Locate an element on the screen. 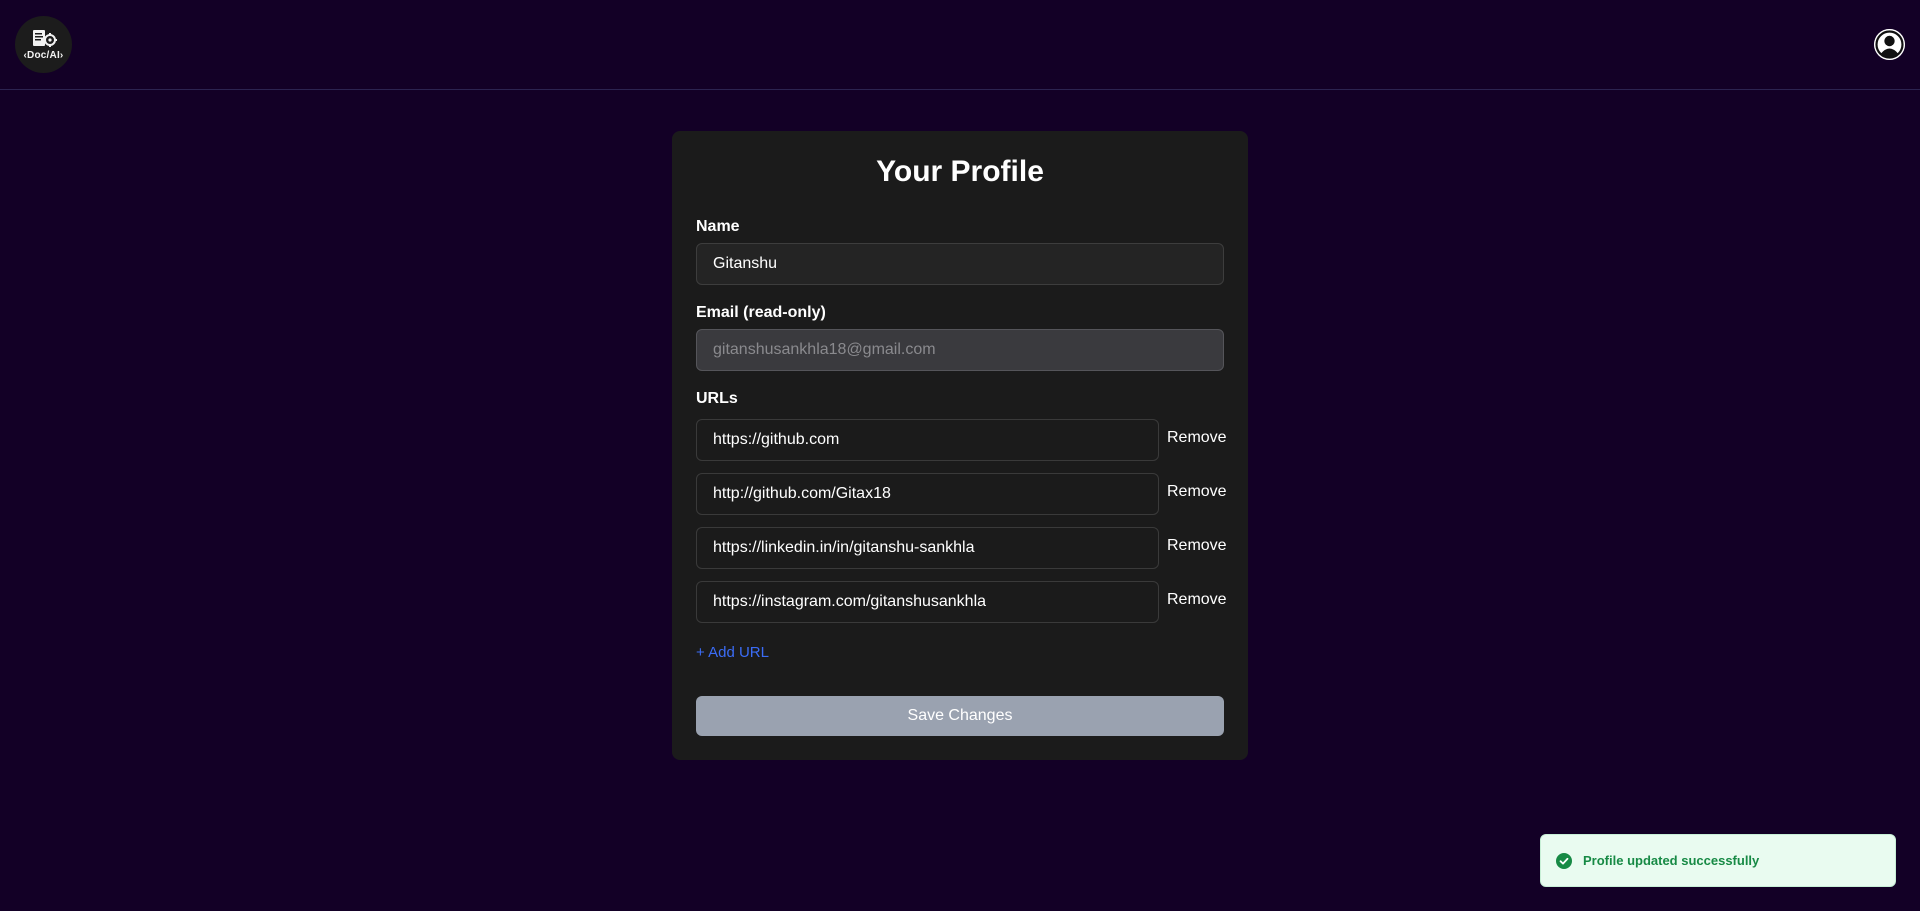  email-label: Email (read-only) is located at coordinates (761, 312).